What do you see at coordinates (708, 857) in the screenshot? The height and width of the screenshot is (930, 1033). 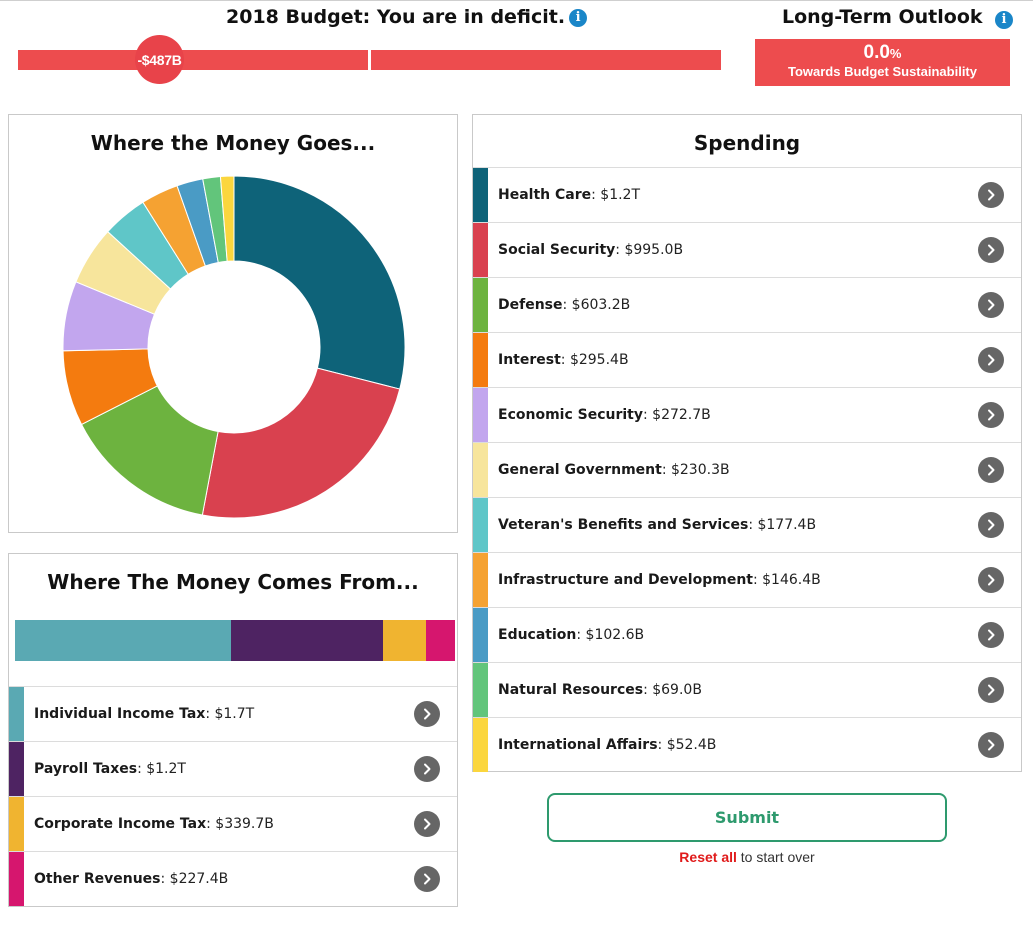 I see `reset-all-link: Reset all` at bounding box center [708, 857].